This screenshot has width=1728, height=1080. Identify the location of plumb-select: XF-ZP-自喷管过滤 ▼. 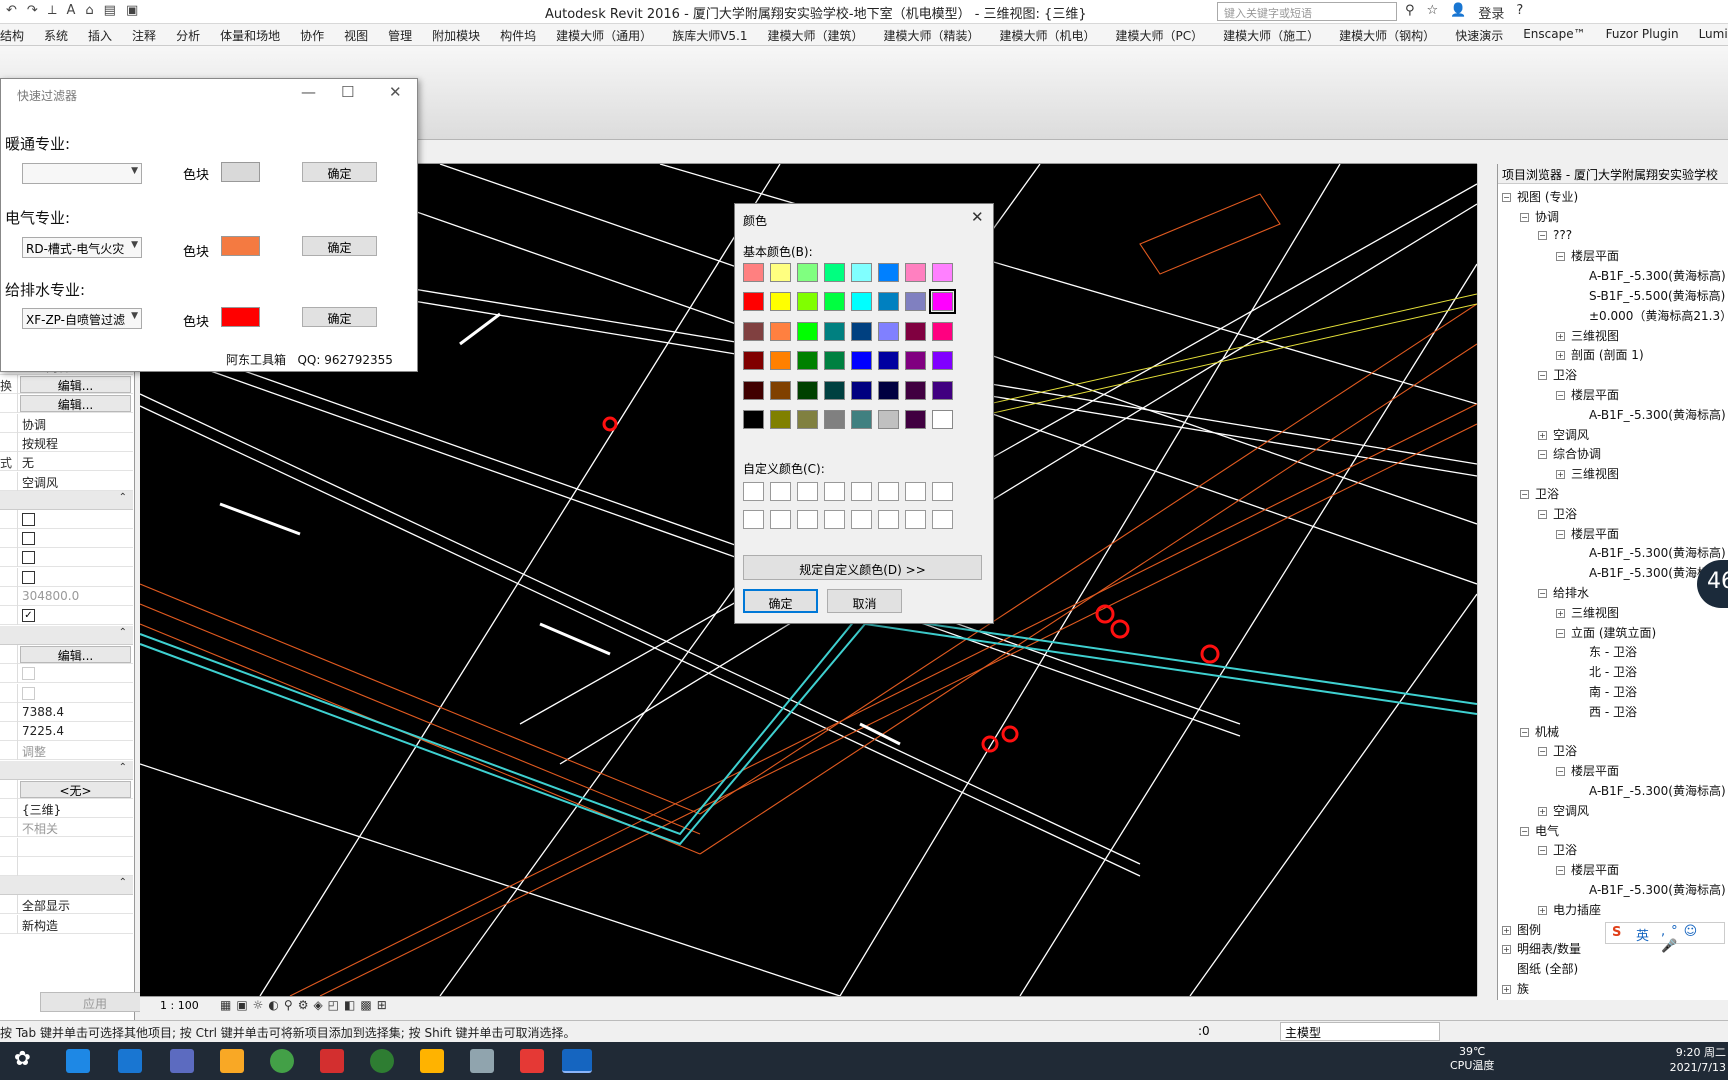
(82, 318).